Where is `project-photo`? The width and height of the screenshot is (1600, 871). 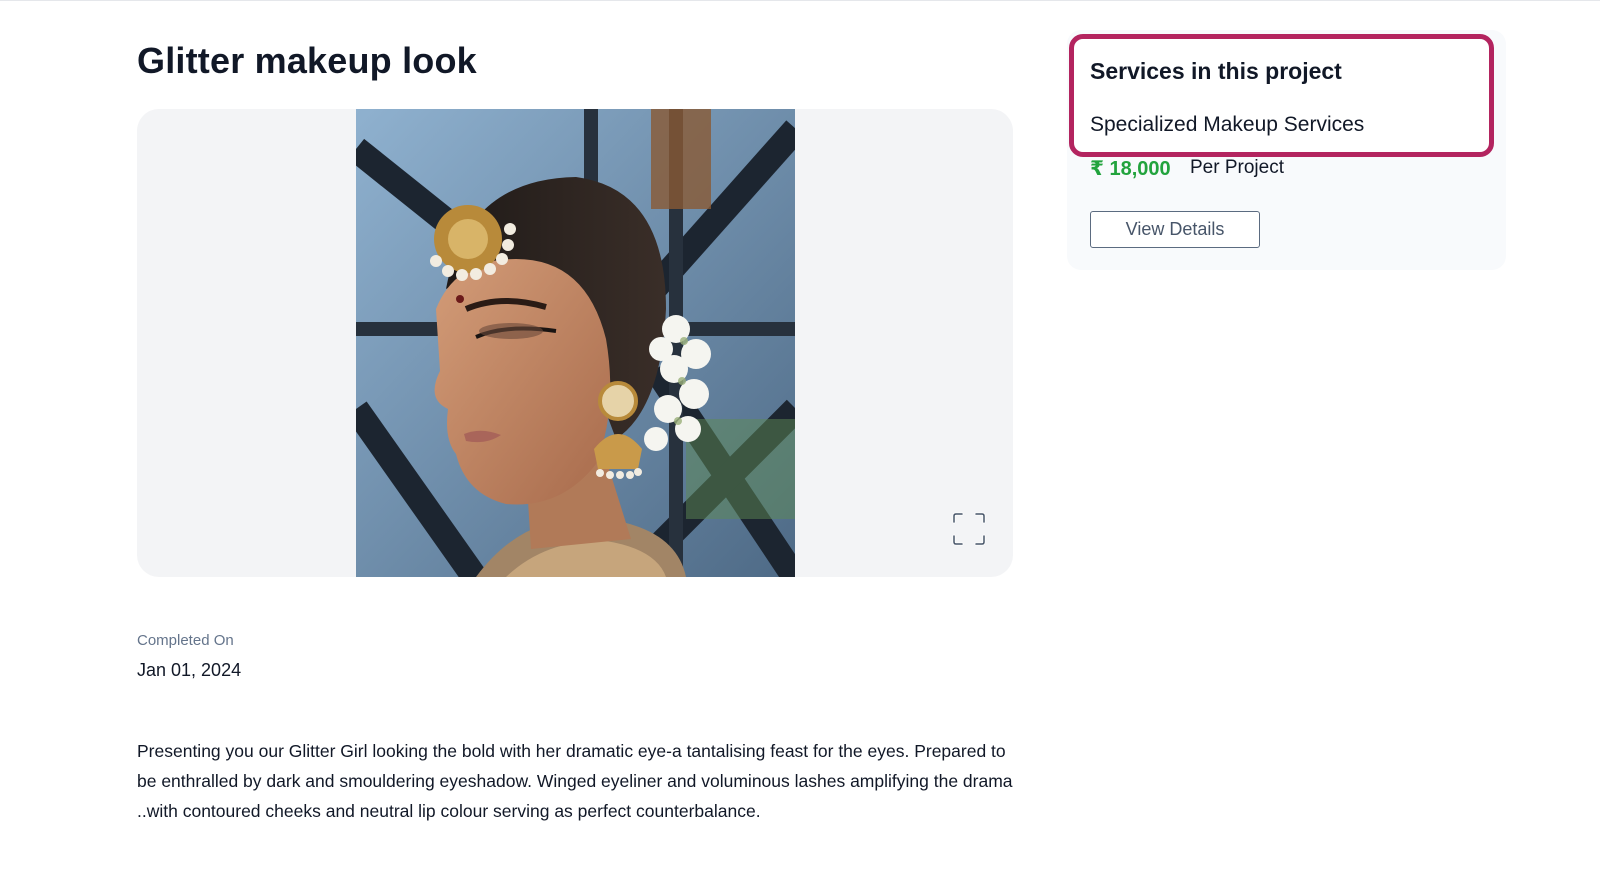
project-photo is located at coordinates (575, 343).